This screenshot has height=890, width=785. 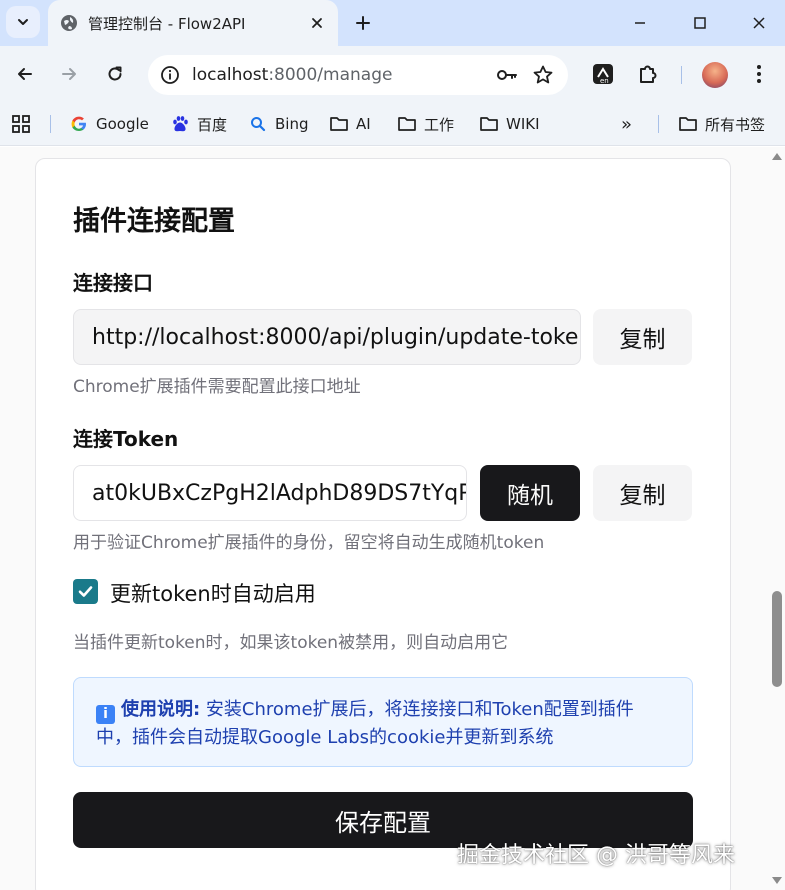 What do you see at coordinates (317, 23) in the screenshot?
I see `close-tab-icon` at bounding box center [317, 23].